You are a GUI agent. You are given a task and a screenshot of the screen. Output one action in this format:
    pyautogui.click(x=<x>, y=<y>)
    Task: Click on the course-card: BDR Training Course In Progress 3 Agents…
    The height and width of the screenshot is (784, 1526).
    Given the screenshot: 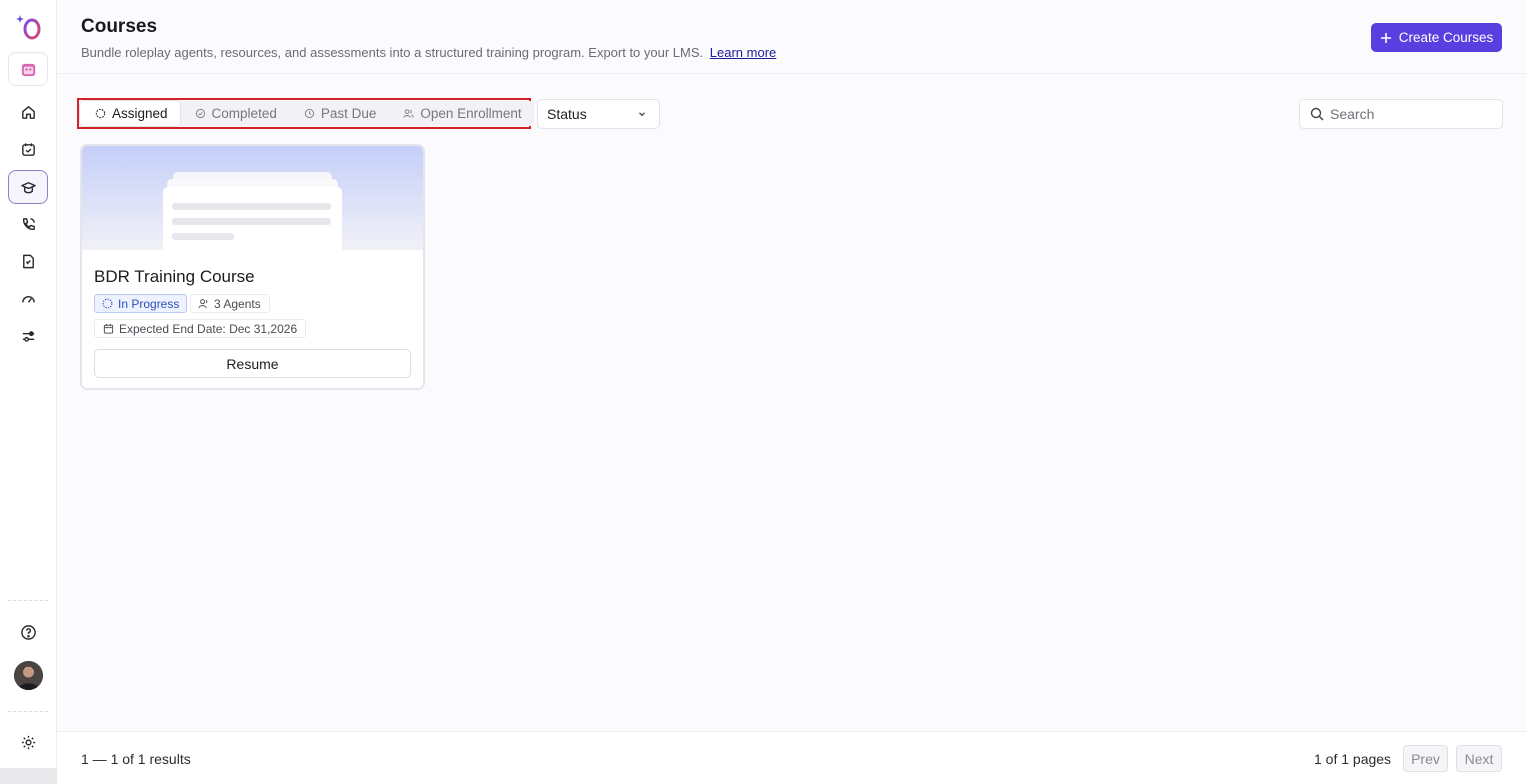 What is the action you would take?
    pyautogui.click(x=252, y=267)
    